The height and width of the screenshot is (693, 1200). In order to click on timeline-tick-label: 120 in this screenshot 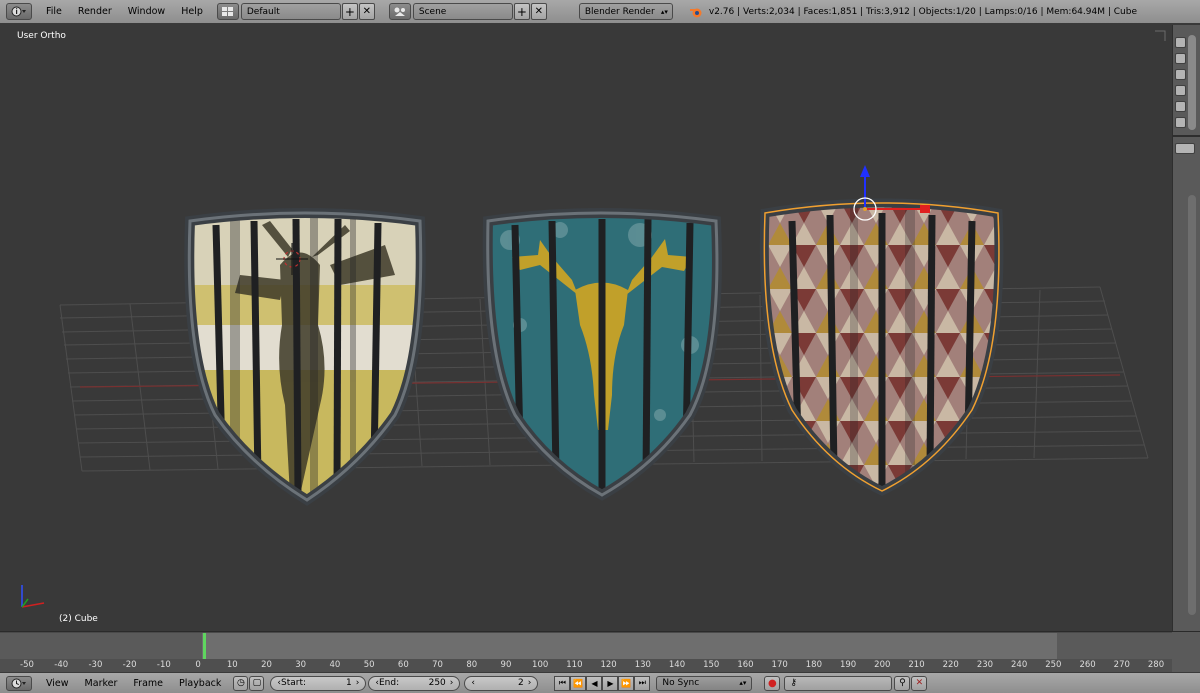, I will do `click(608, 665)`.